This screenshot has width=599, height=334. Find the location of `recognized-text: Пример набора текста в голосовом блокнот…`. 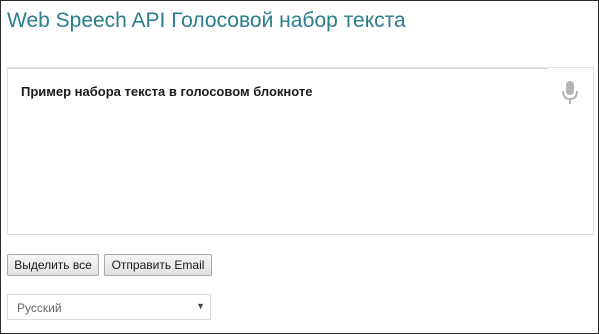

recognized-text: Пример набора текста в голосовом блокнот… is located at coordinates (167, 91).